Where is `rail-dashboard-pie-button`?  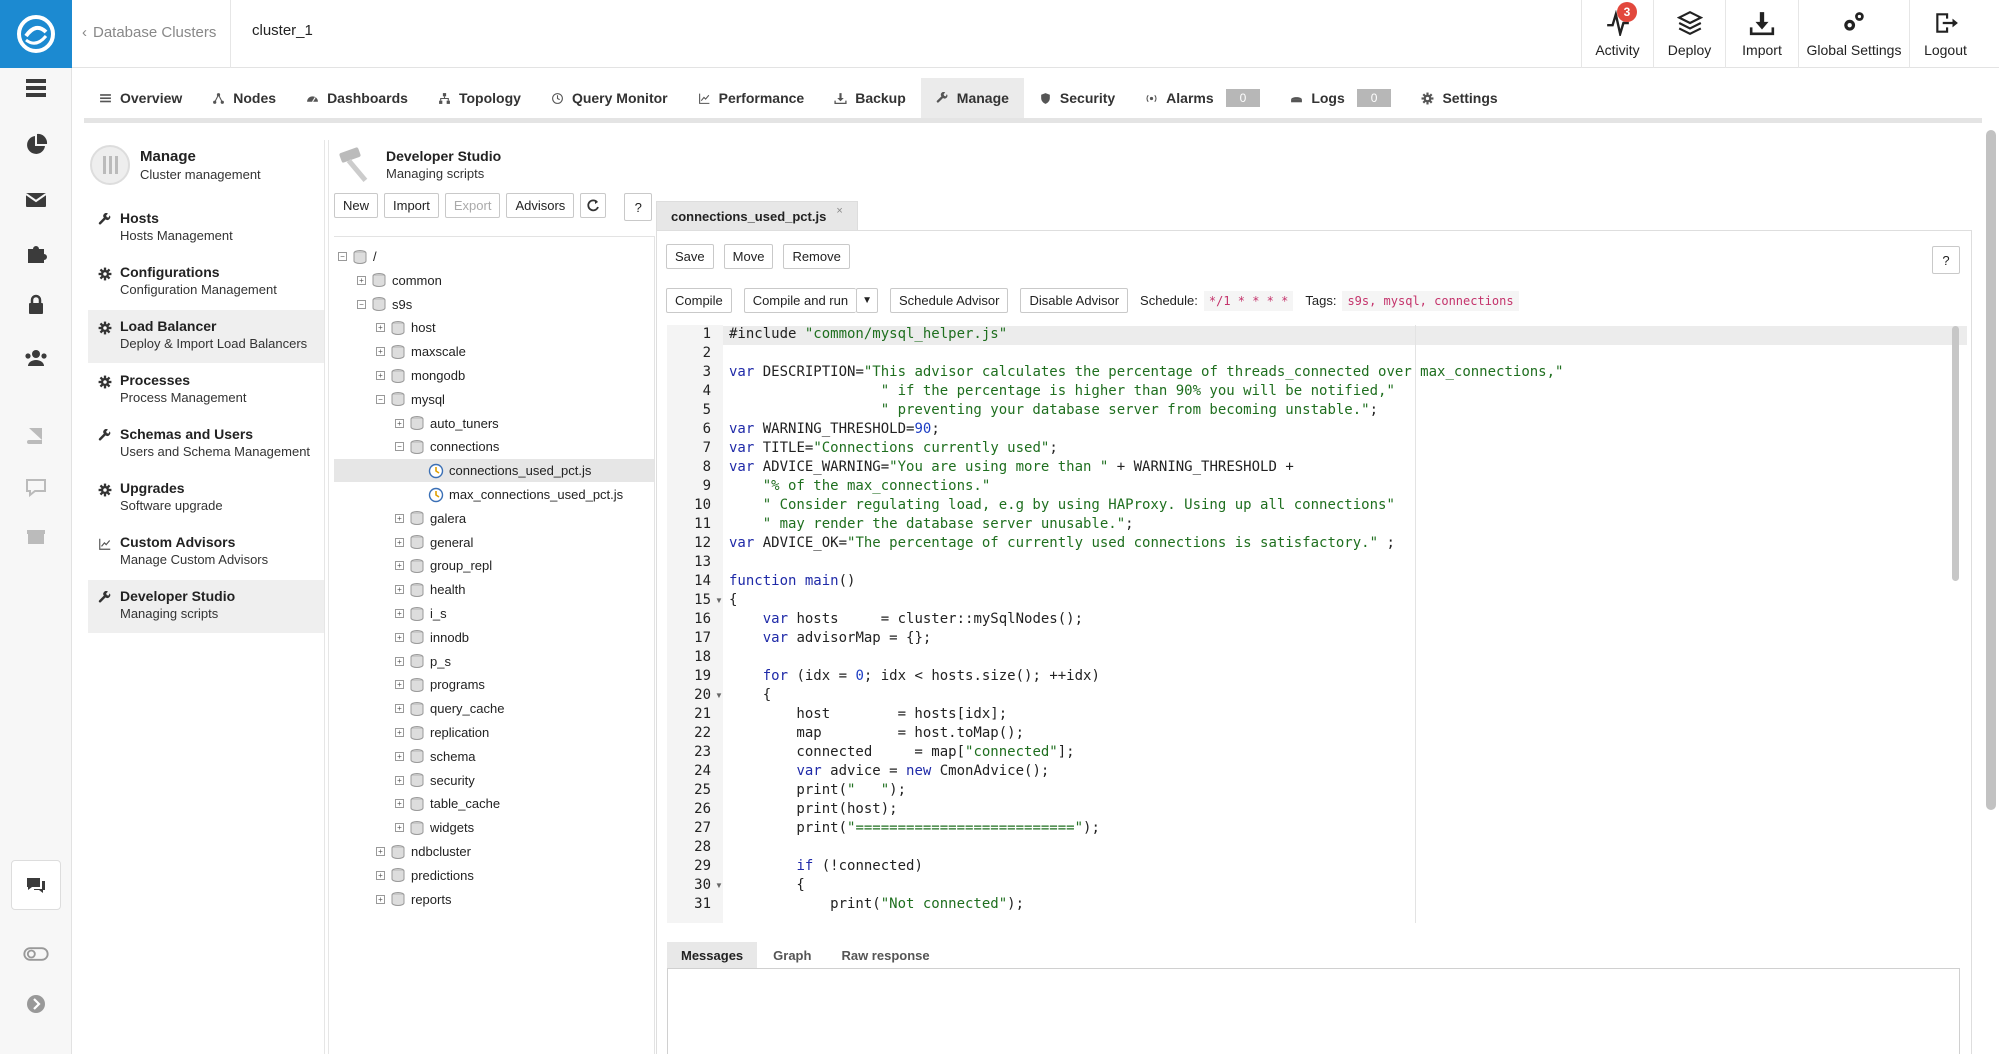 rail-dashboard-pie-button is located at coordinates (36, 145).